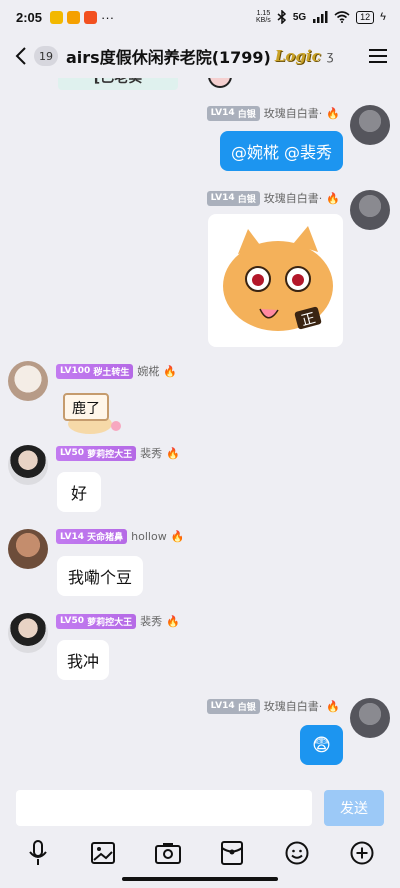 The width and height of the screenshot is (400, 888). What do you see at coordinates (46, 56) in the screenshot?
I see `unread-badge: 19` at bounding box center [46, 56].